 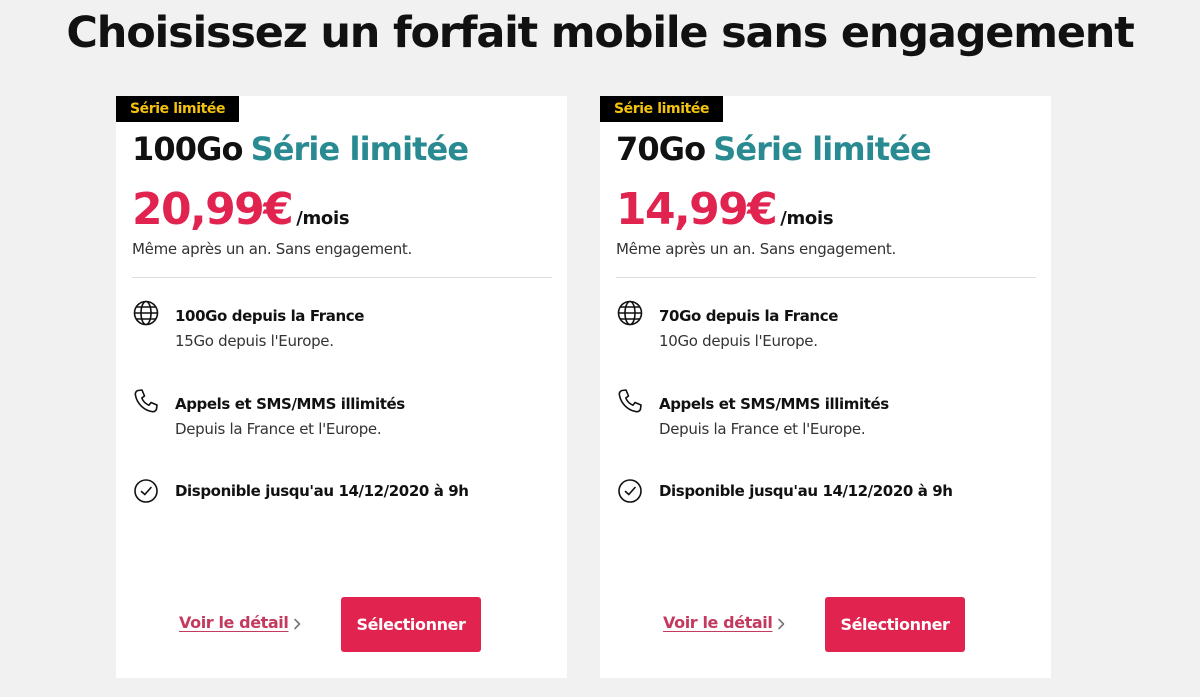 What do you see at coordinates (254, 341) in the screenshot?
I see `feature-subtitle: 15Go depuis l'Europe.` at bounding box center [254, 341].